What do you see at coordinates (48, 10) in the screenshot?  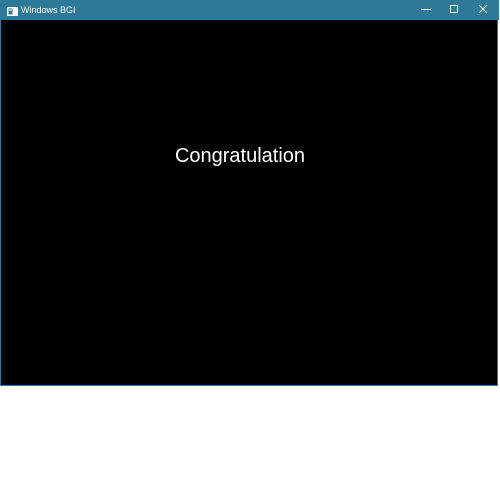 I see `window-title: Windows BGI` at bounding box center [48, 10].